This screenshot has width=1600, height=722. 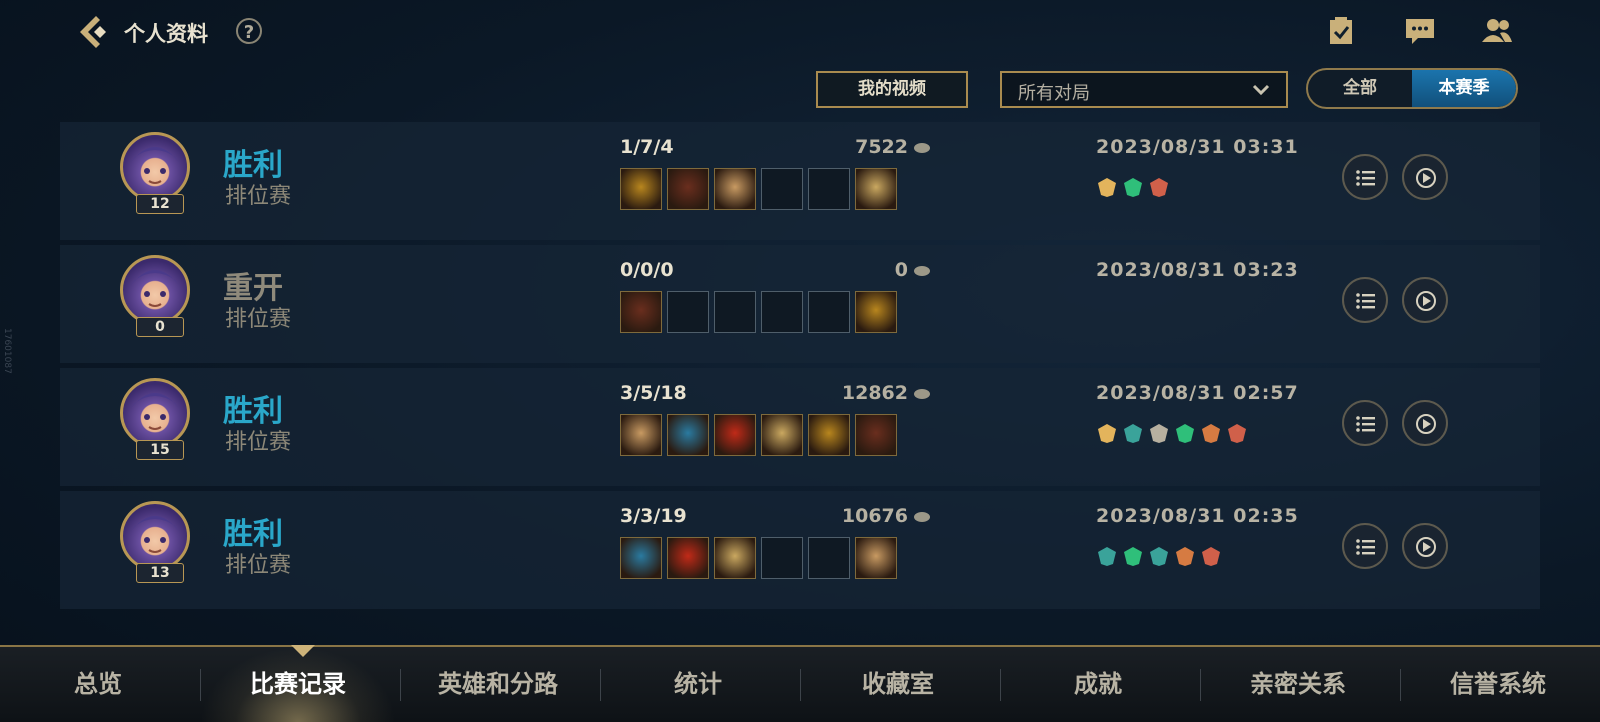 I want to click on replay-icon, so click(x=1426, y=424).